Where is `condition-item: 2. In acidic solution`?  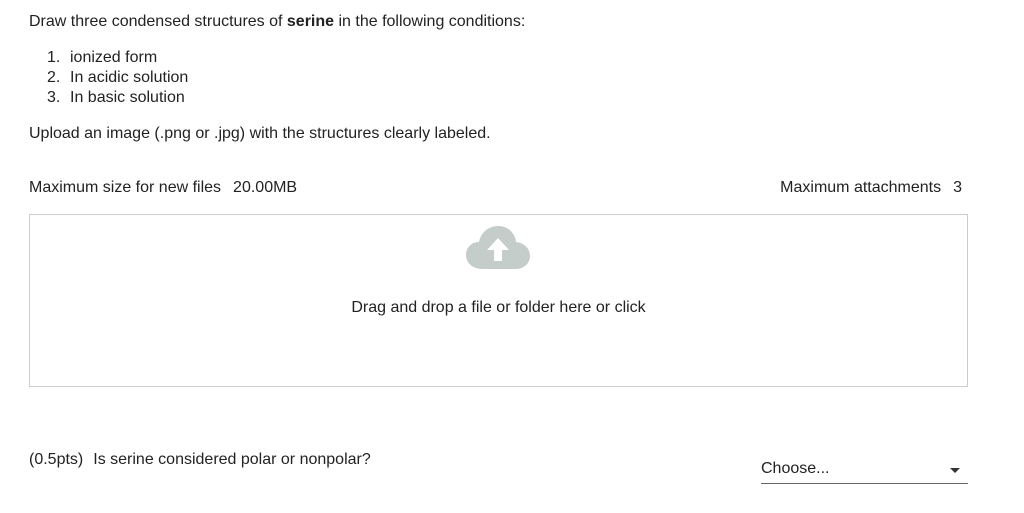 condition-item: 2. In acidic solution is located at coordinates (117, 78).